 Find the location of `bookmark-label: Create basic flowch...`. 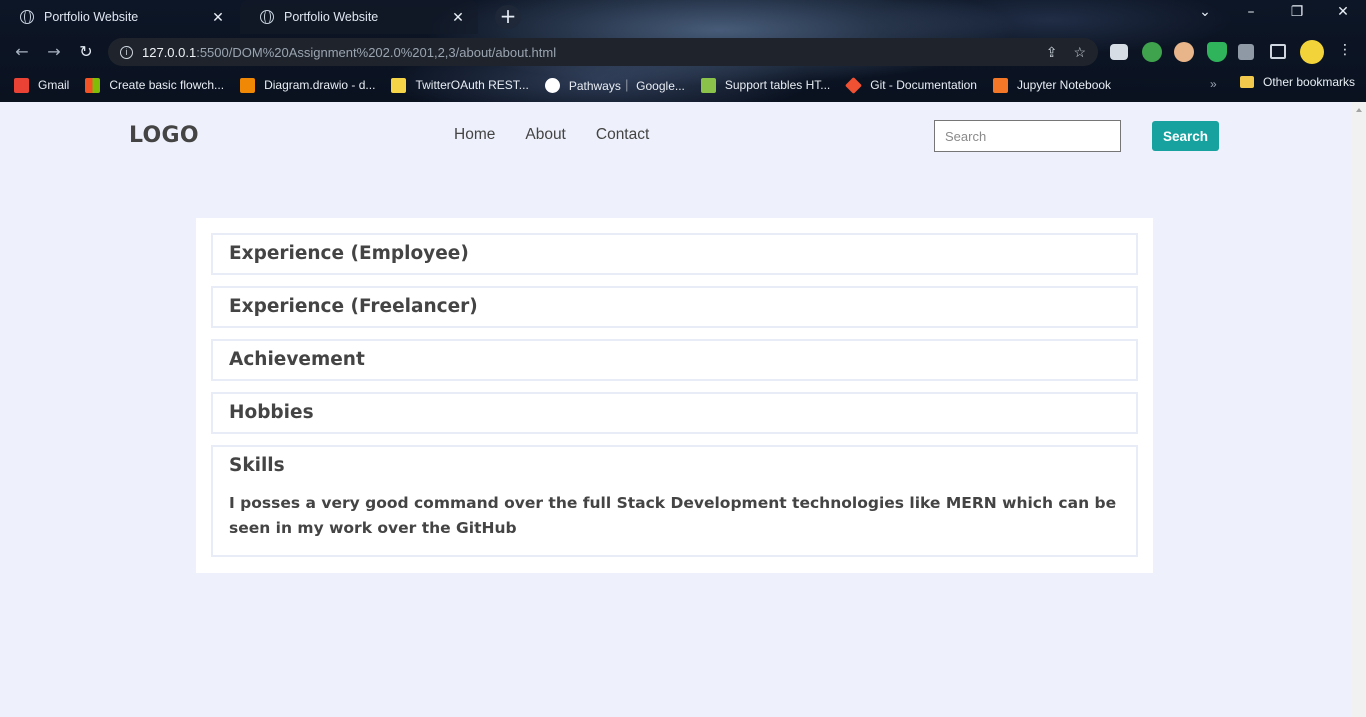

bookmark-label: Create basic flowch... is located at coordinates (167, 85).